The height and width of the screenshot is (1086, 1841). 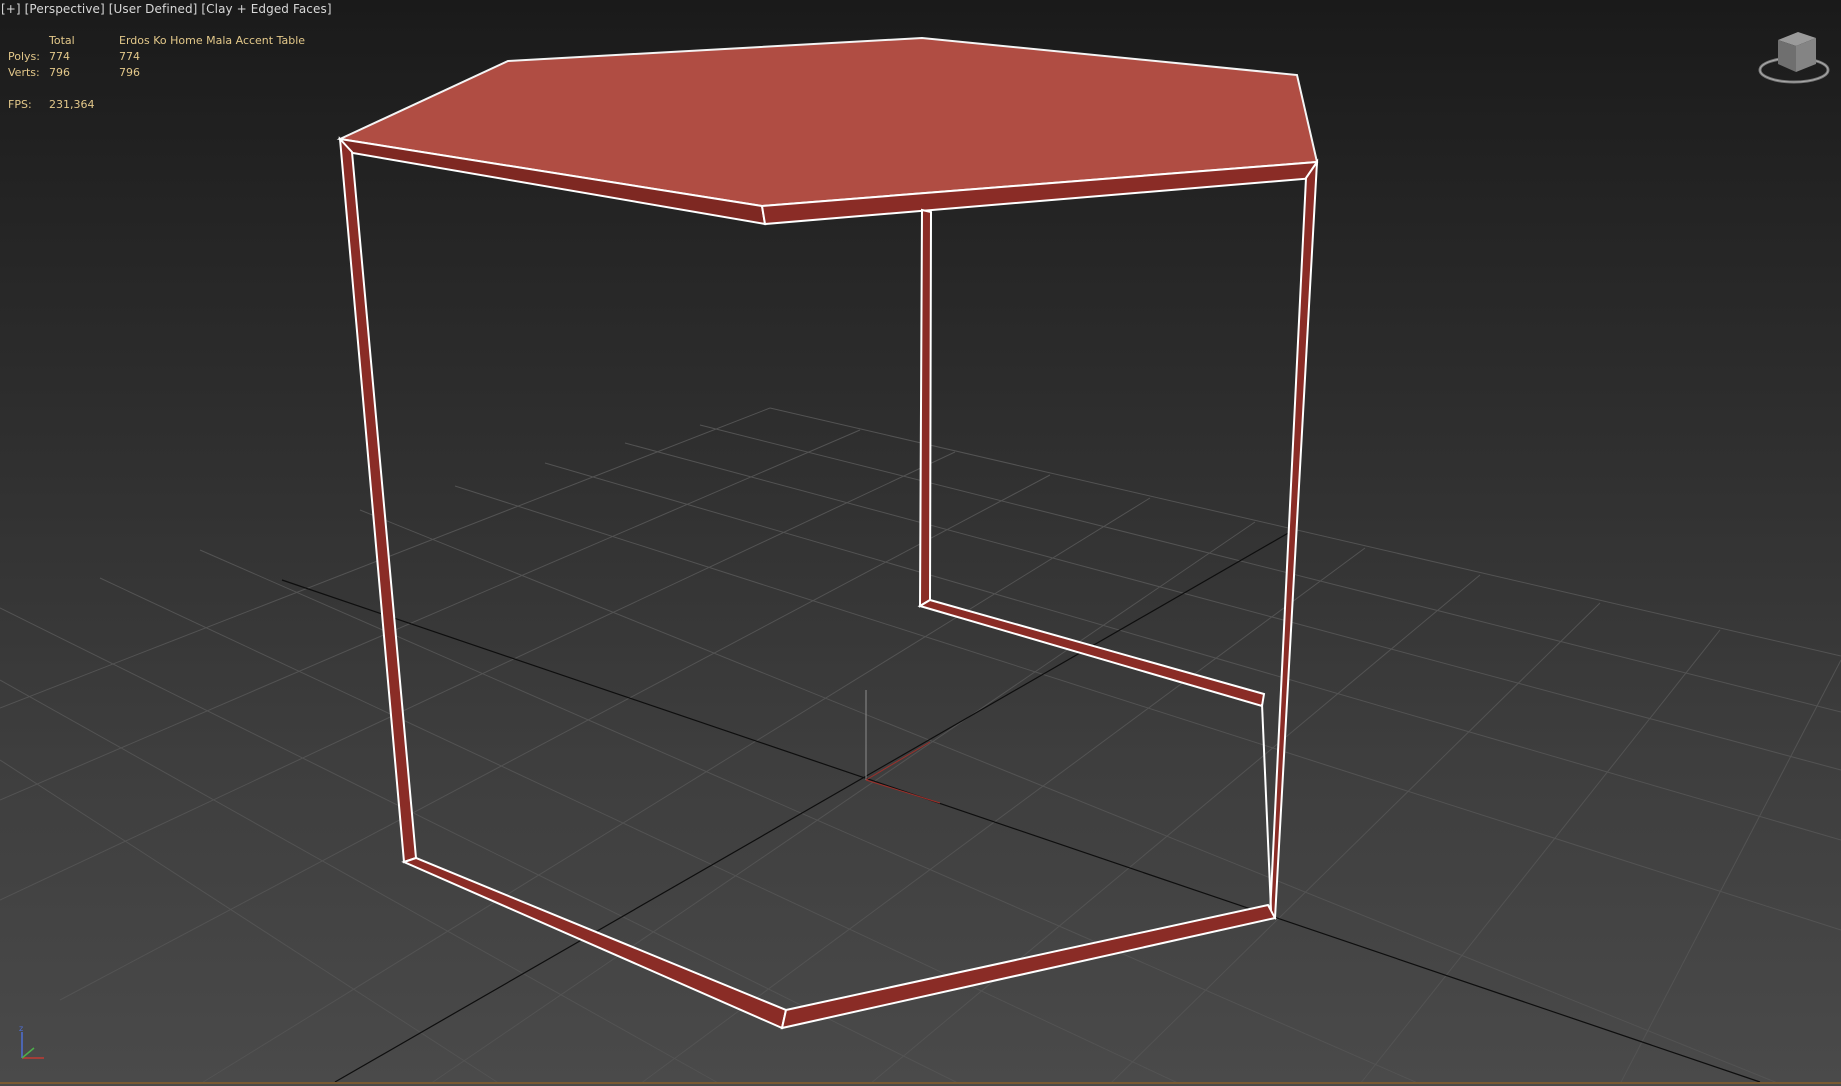 What do you see at coordinates (65, 9) in the screenshot?
I see `viewport-menu-view: [Perspective]` at bounding box center [65, 9].